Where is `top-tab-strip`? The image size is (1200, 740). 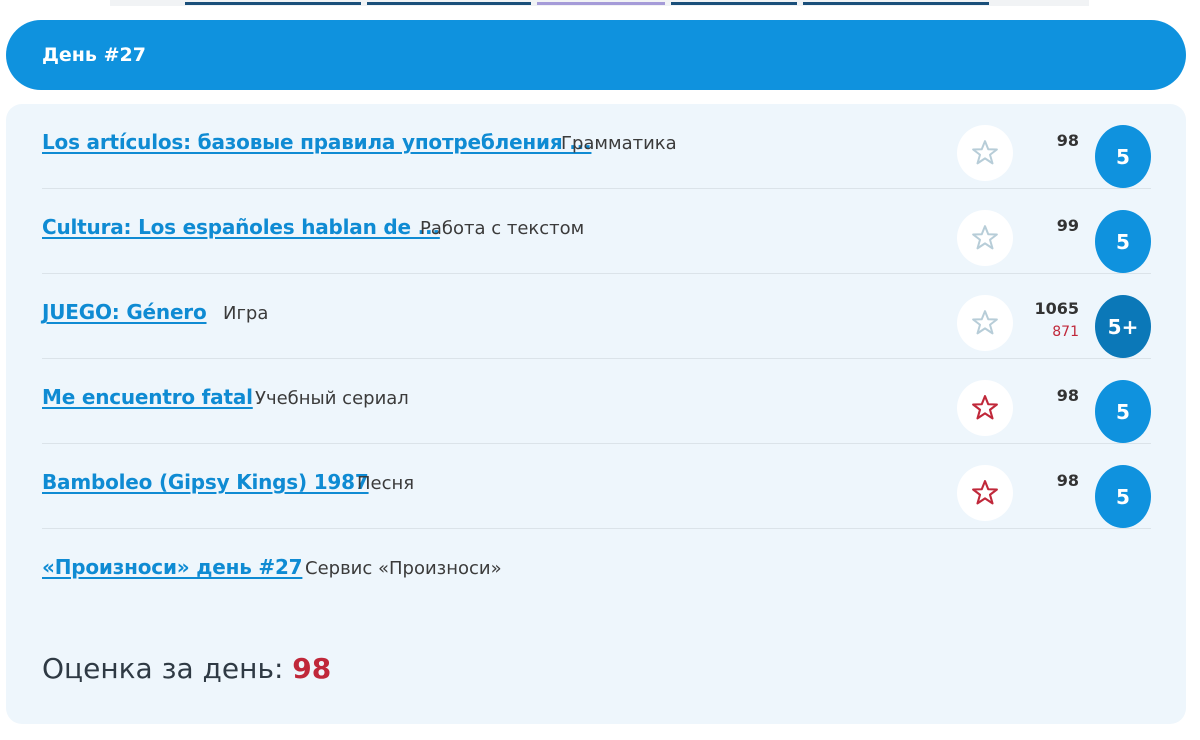 top-tab-strip is located at coordinates (599, 3).